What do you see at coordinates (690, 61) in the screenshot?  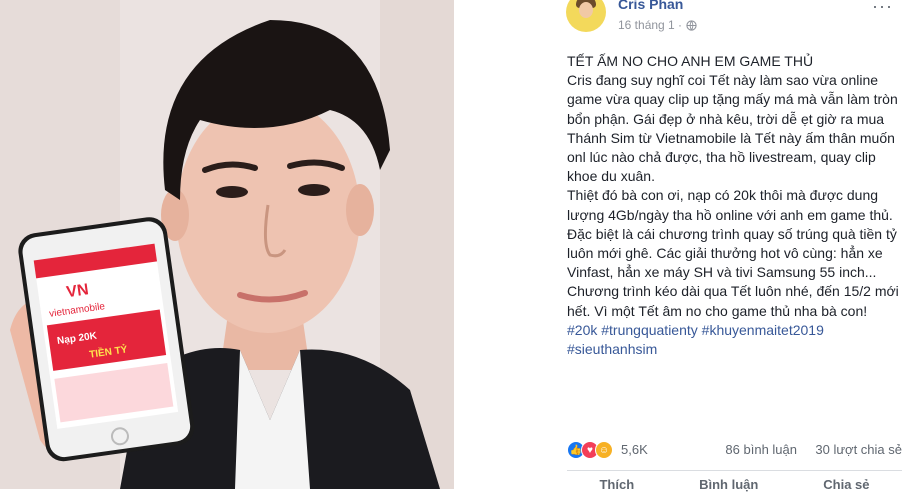 I see `post-title: TẾT ẤM NO CHO ANH EM GAME THỦ` at bounding box center [690, 61].